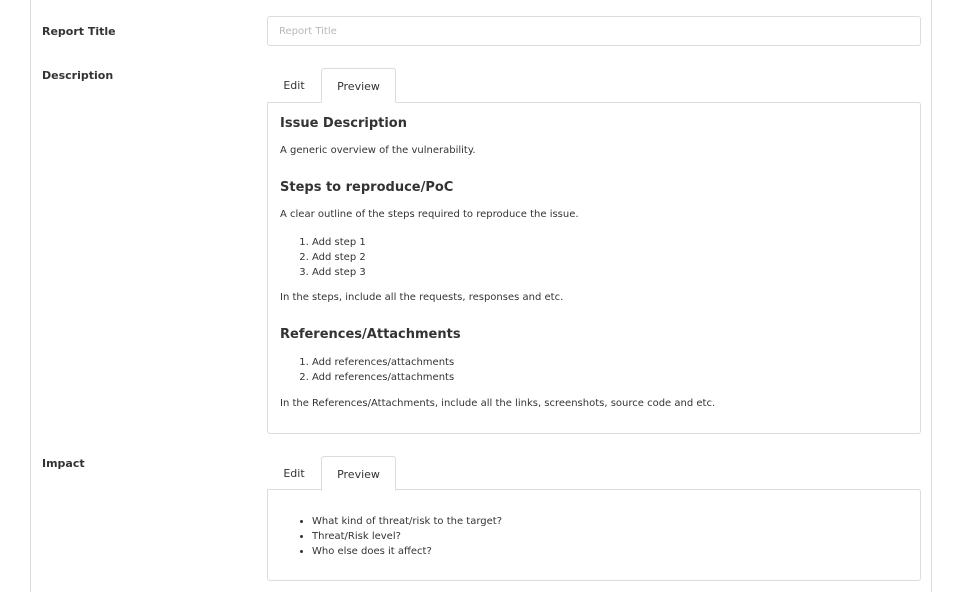 The height and width of the screenshot is (592, 969). I want to click on list-item: Who else does it affect?, so click(407, 551).